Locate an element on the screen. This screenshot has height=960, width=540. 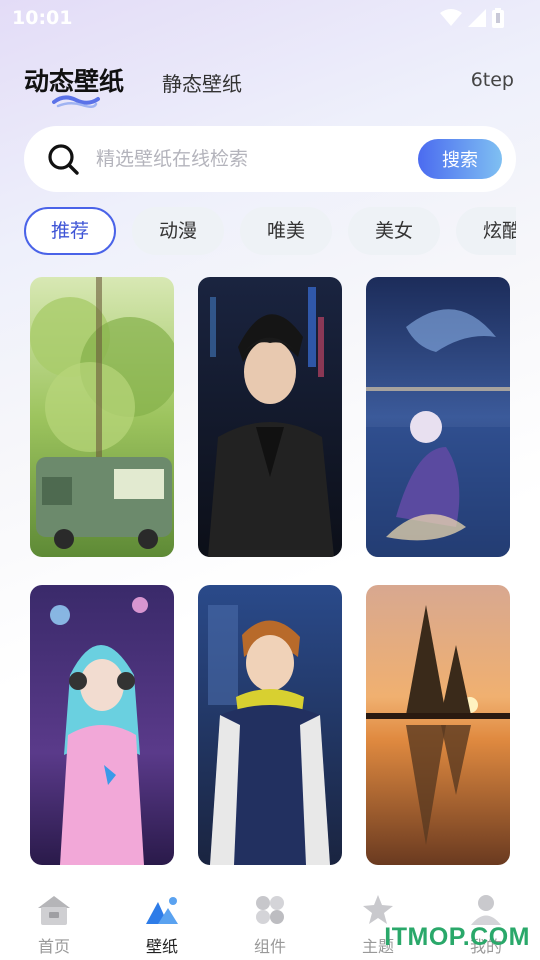
category-chip-recommend: 推荐 is located at coordinates (70, 231).